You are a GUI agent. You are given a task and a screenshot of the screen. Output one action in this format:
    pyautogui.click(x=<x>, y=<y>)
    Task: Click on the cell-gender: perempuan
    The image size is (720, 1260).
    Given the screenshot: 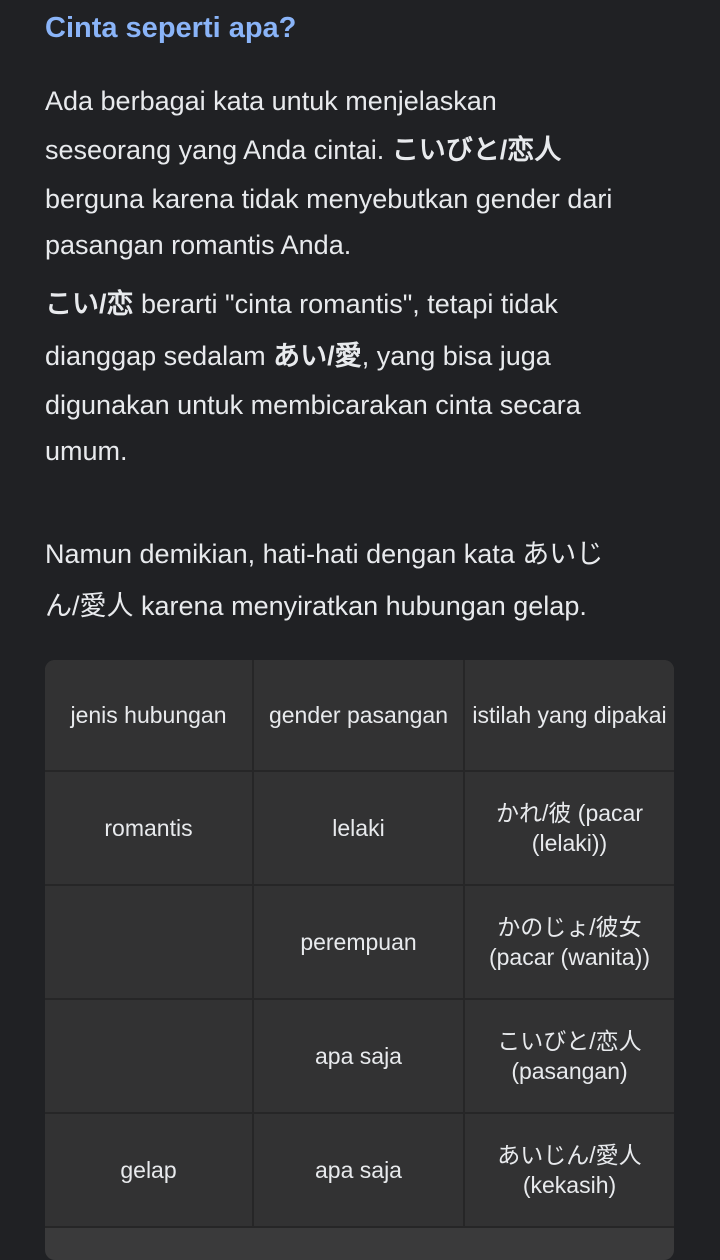 What is the action you would take?
    pyautogui.click(x=359, y=942)
    